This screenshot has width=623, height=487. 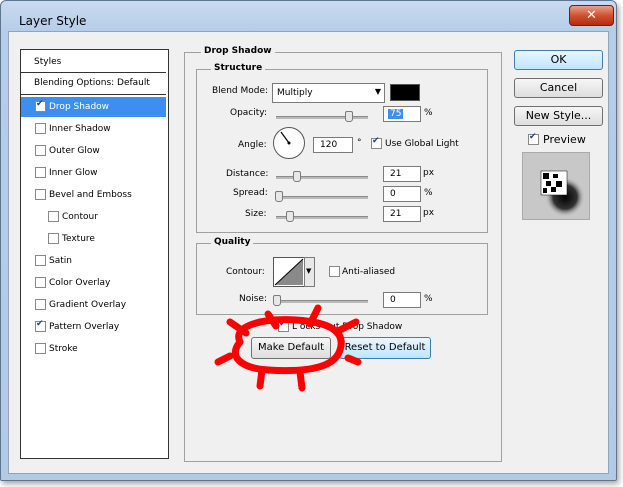 What do you see at coordinates (40, 172) in the screenshot?
I see `inner-glow-checkbox` at bounding box center [40, 172].